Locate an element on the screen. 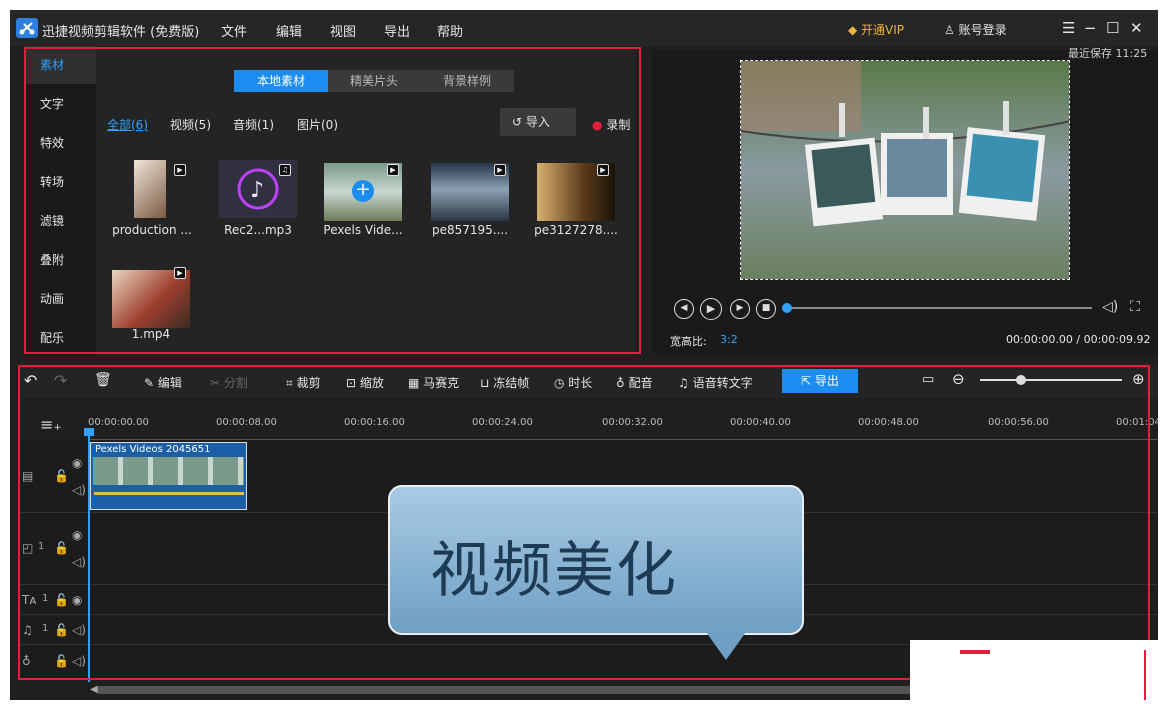 Image resolution: width=1167 pixels, height=710 pixels. app-logo is located at coordinates (27, 28).